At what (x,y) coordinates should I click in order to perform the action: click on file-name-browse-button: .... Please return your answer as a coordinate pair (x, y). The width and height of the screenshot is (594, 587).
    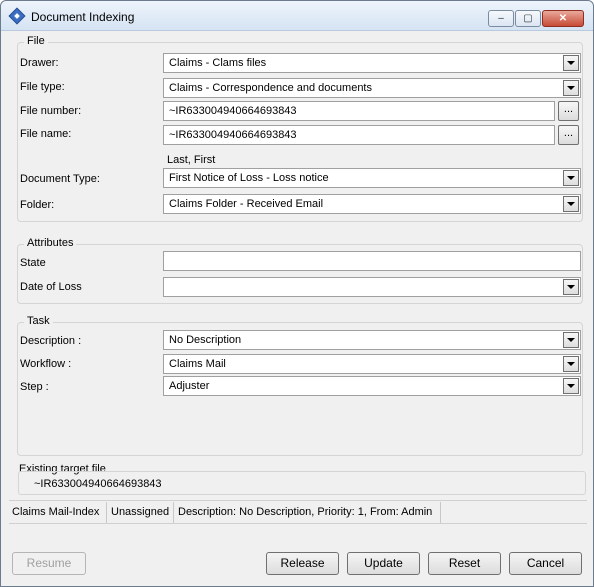
    Looking at the image, I should click on (568, 135).